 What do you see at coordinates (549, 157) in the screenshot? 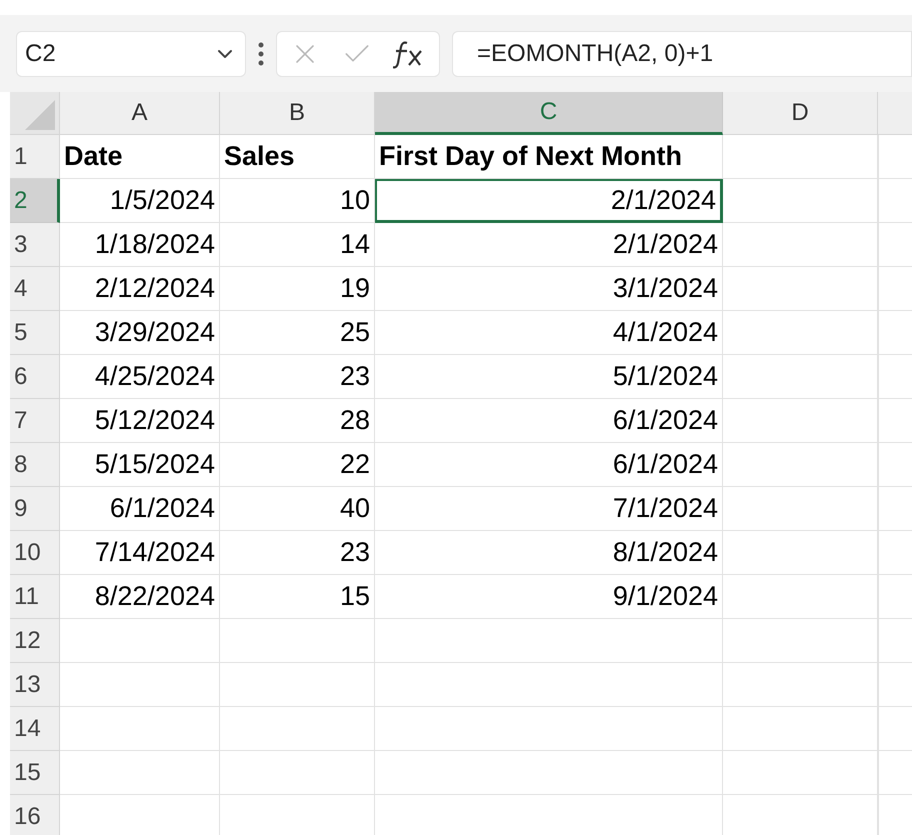
I see `table-cell: First Day of Next Month` at bounding box center [549, 157].